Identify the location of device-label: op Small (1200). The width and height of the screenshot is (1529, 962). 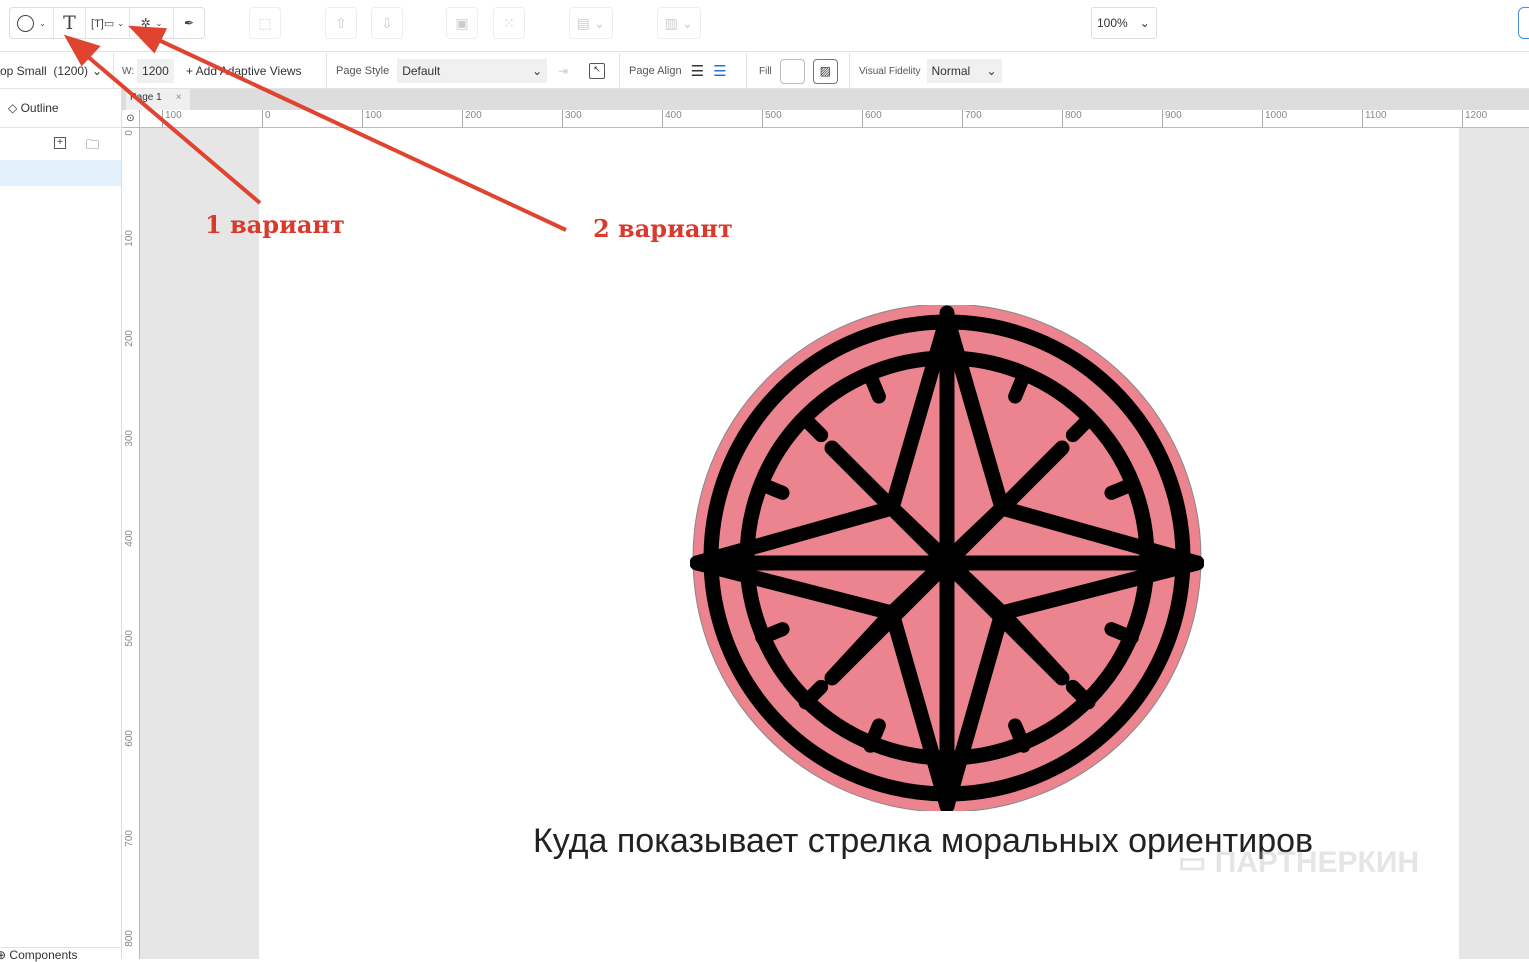
(44, 71).